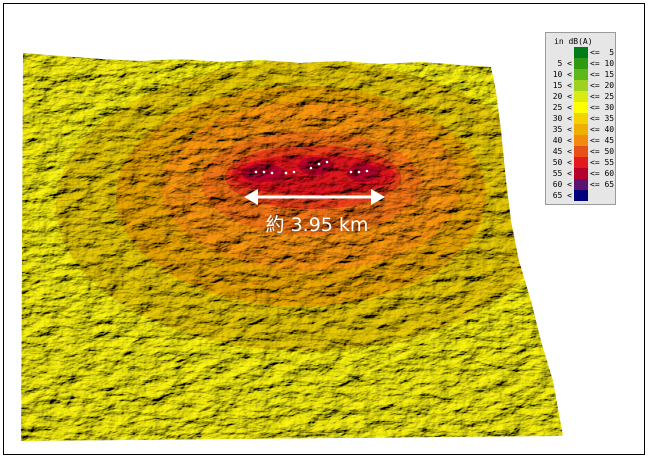 The width and height of the screenshot is (650, 460). I want to click on legend-row: 50 < <= 55, so click(581, 162).